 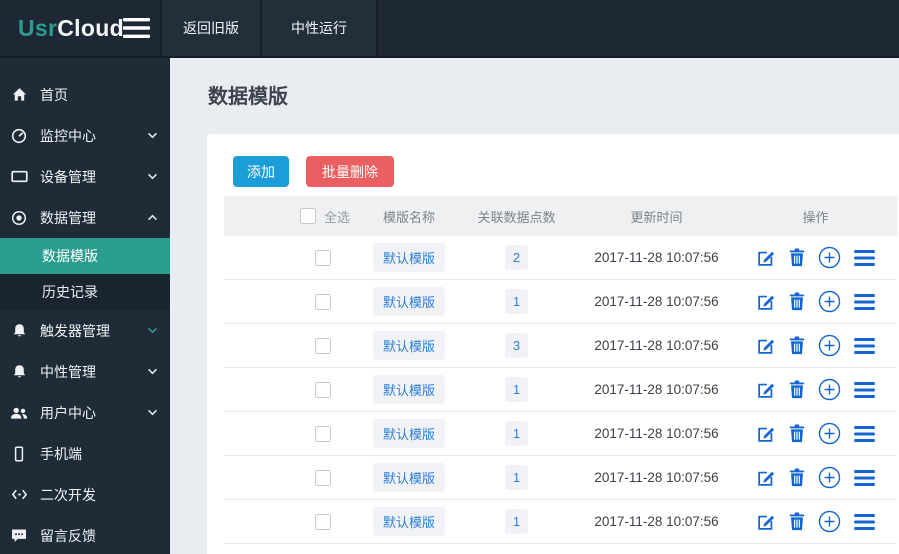 What do you see at coordinates (560, 346) in the screenshot?
I see `table-row: 默认模版 3 2017-11-28 10:07:56` at bounding box center [560, 346].